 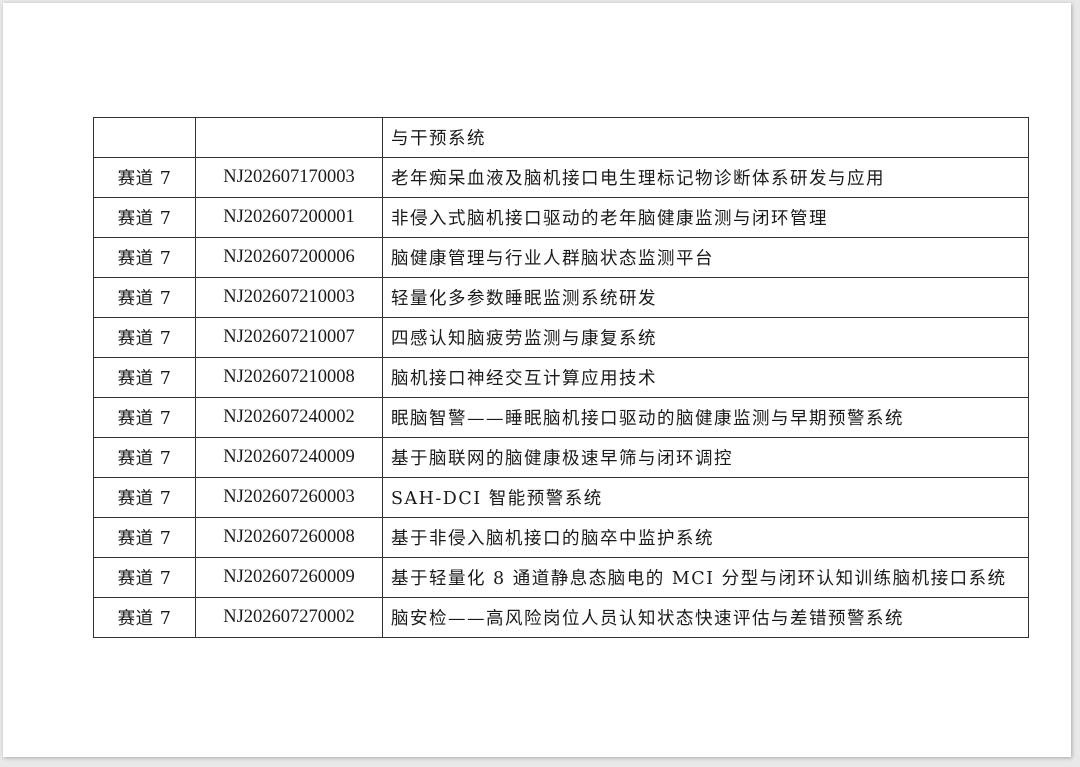 What do you see at coordinates (289, 177) in the screenshot?
I see `project-id-cell: NJ202607170003` at bounding box center [289, 177].